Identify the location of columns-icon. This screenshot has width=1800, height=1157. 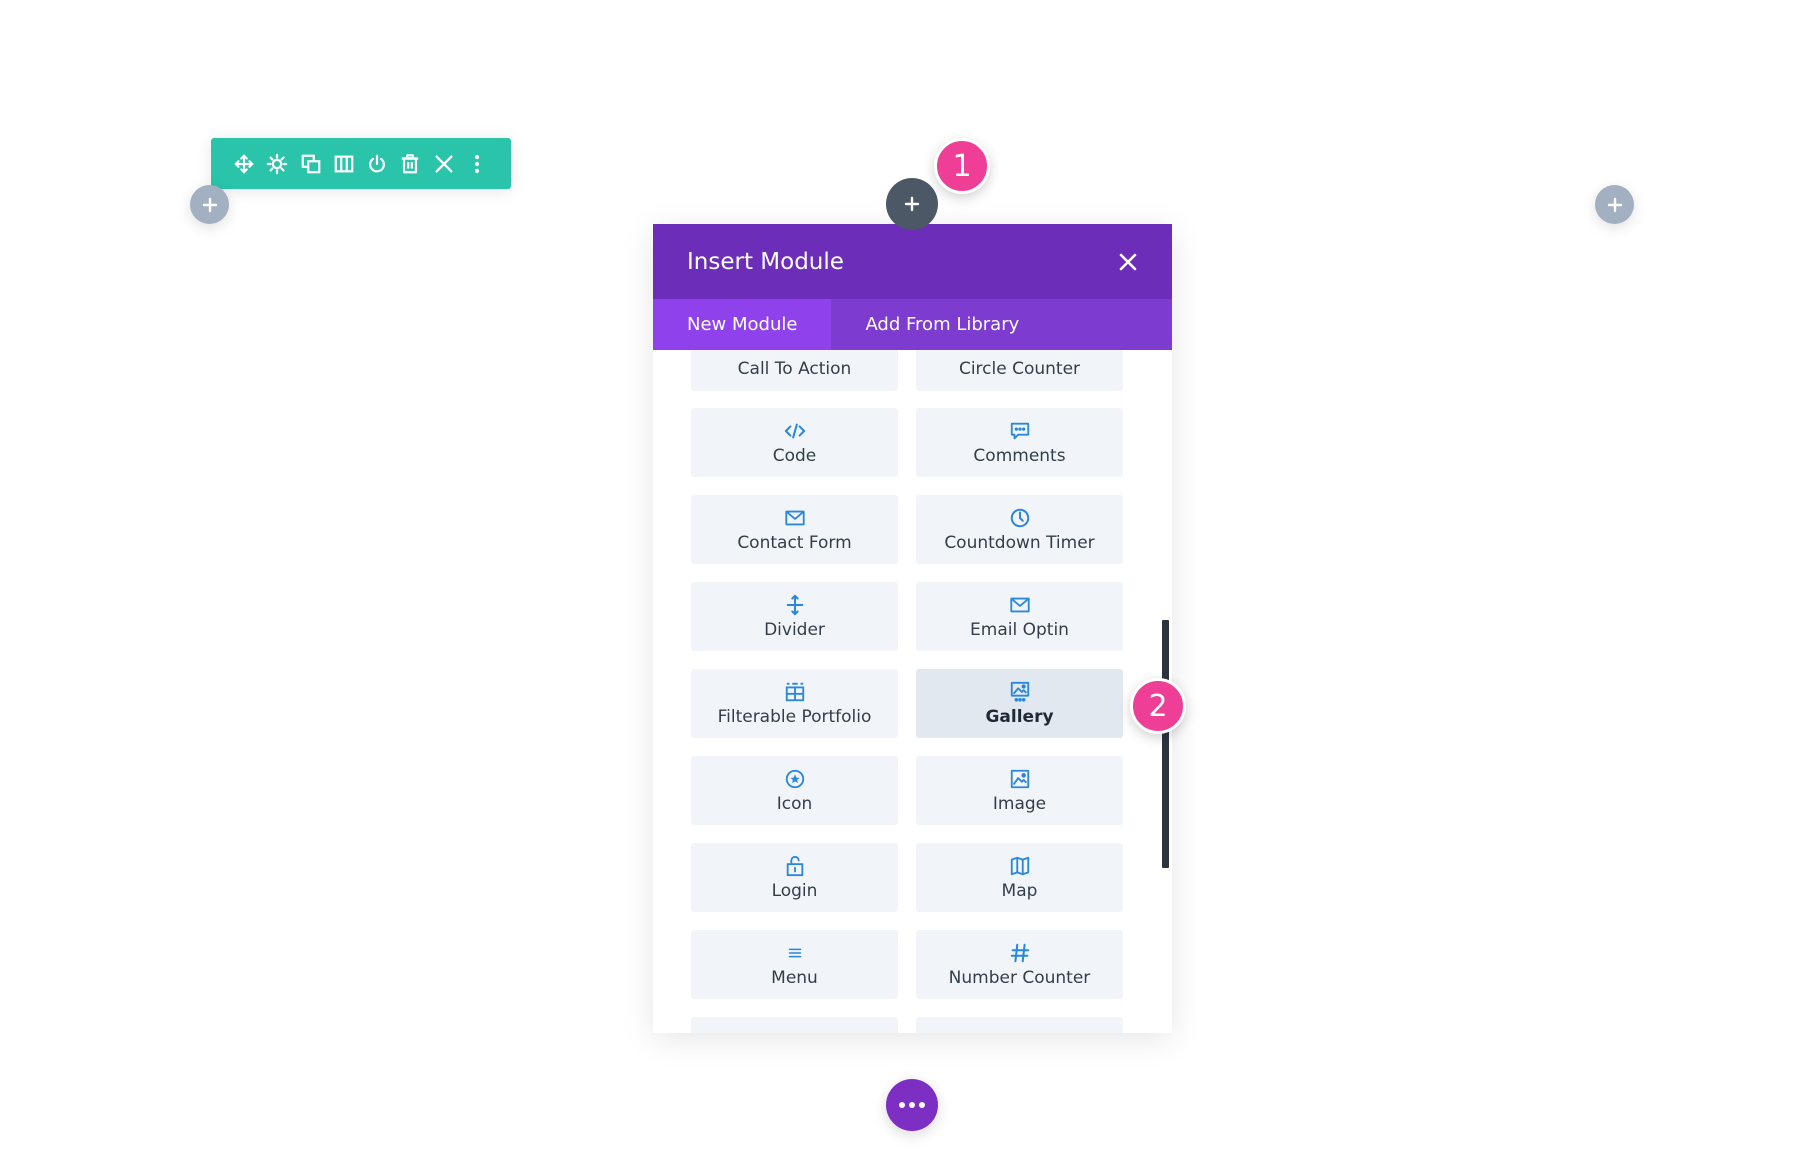
(344, 163).